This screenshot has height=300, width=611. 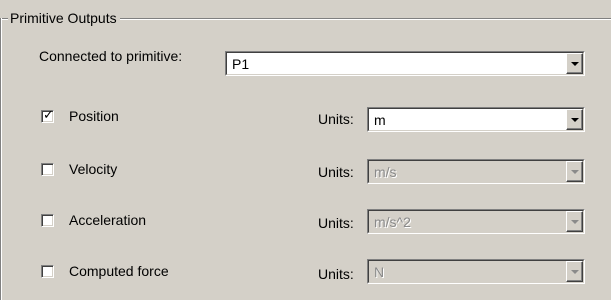 I want to click on connected-primitive-value: P1, so click(x=241, y=64).